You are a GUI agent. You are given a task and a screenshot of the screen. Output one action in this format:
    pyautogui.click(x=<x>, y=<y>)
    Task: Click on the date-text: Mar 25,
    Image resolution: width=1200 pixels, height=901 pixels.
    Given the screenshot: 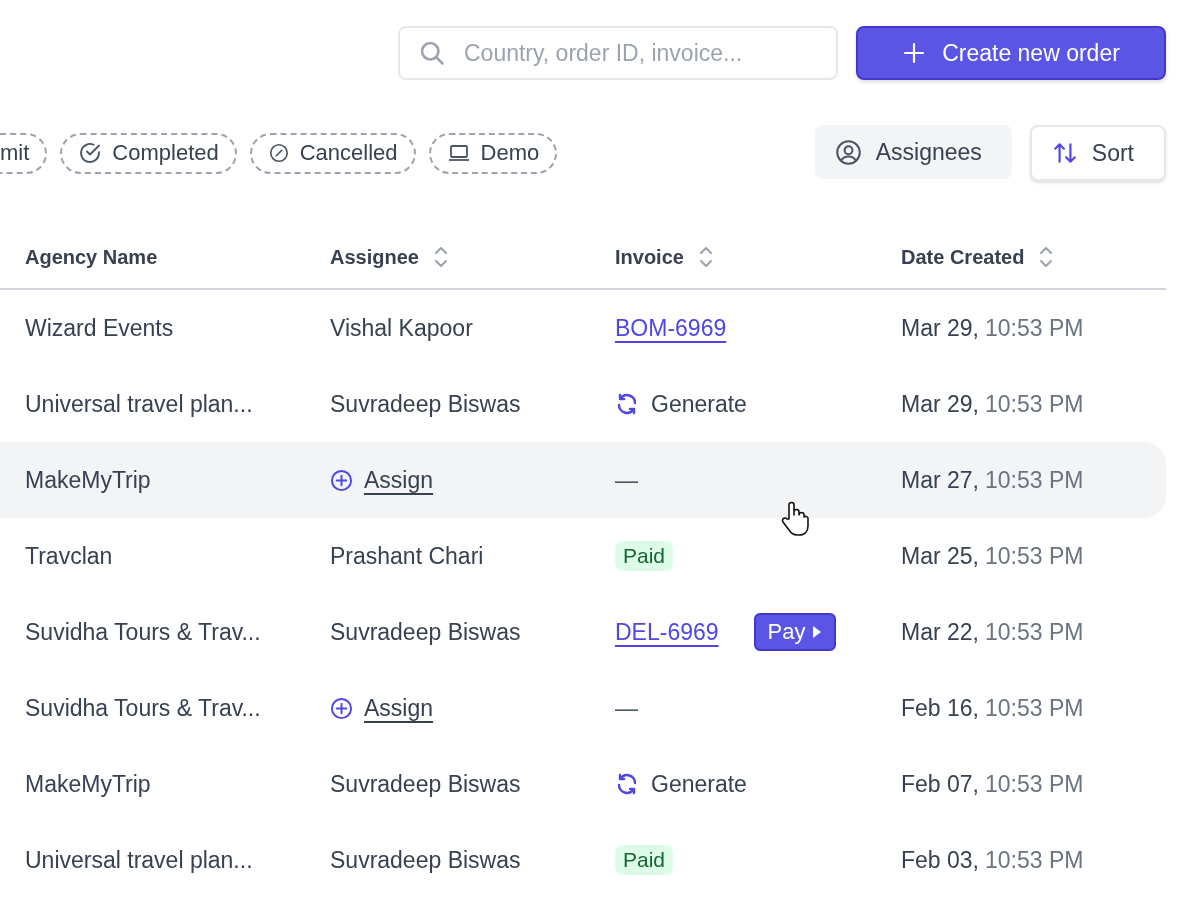 What is the action you would take?
    pyautogui.click(x=940, y=556)
    